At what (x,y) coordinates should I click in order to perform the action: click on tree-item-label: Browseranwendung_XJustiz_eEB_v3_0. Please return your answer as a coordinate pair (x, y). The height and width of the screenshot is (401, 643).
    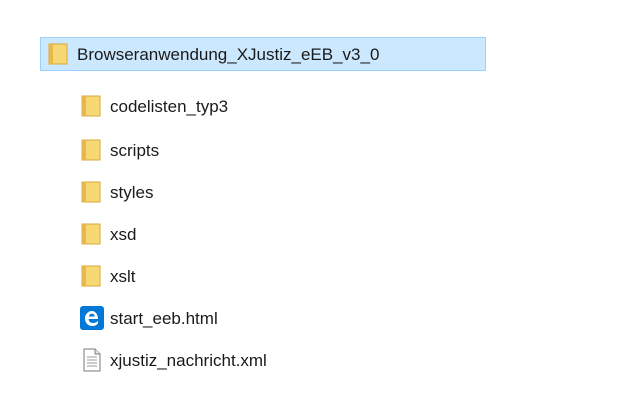
    Looking at the image, I should click on (228, 54).